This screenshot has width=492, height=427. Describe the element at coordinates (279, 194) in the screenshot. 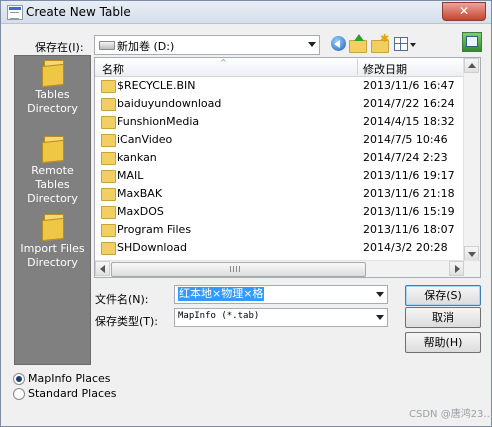

I see `file-row: MaxBAK 2013/11/6 21:18` at that location.